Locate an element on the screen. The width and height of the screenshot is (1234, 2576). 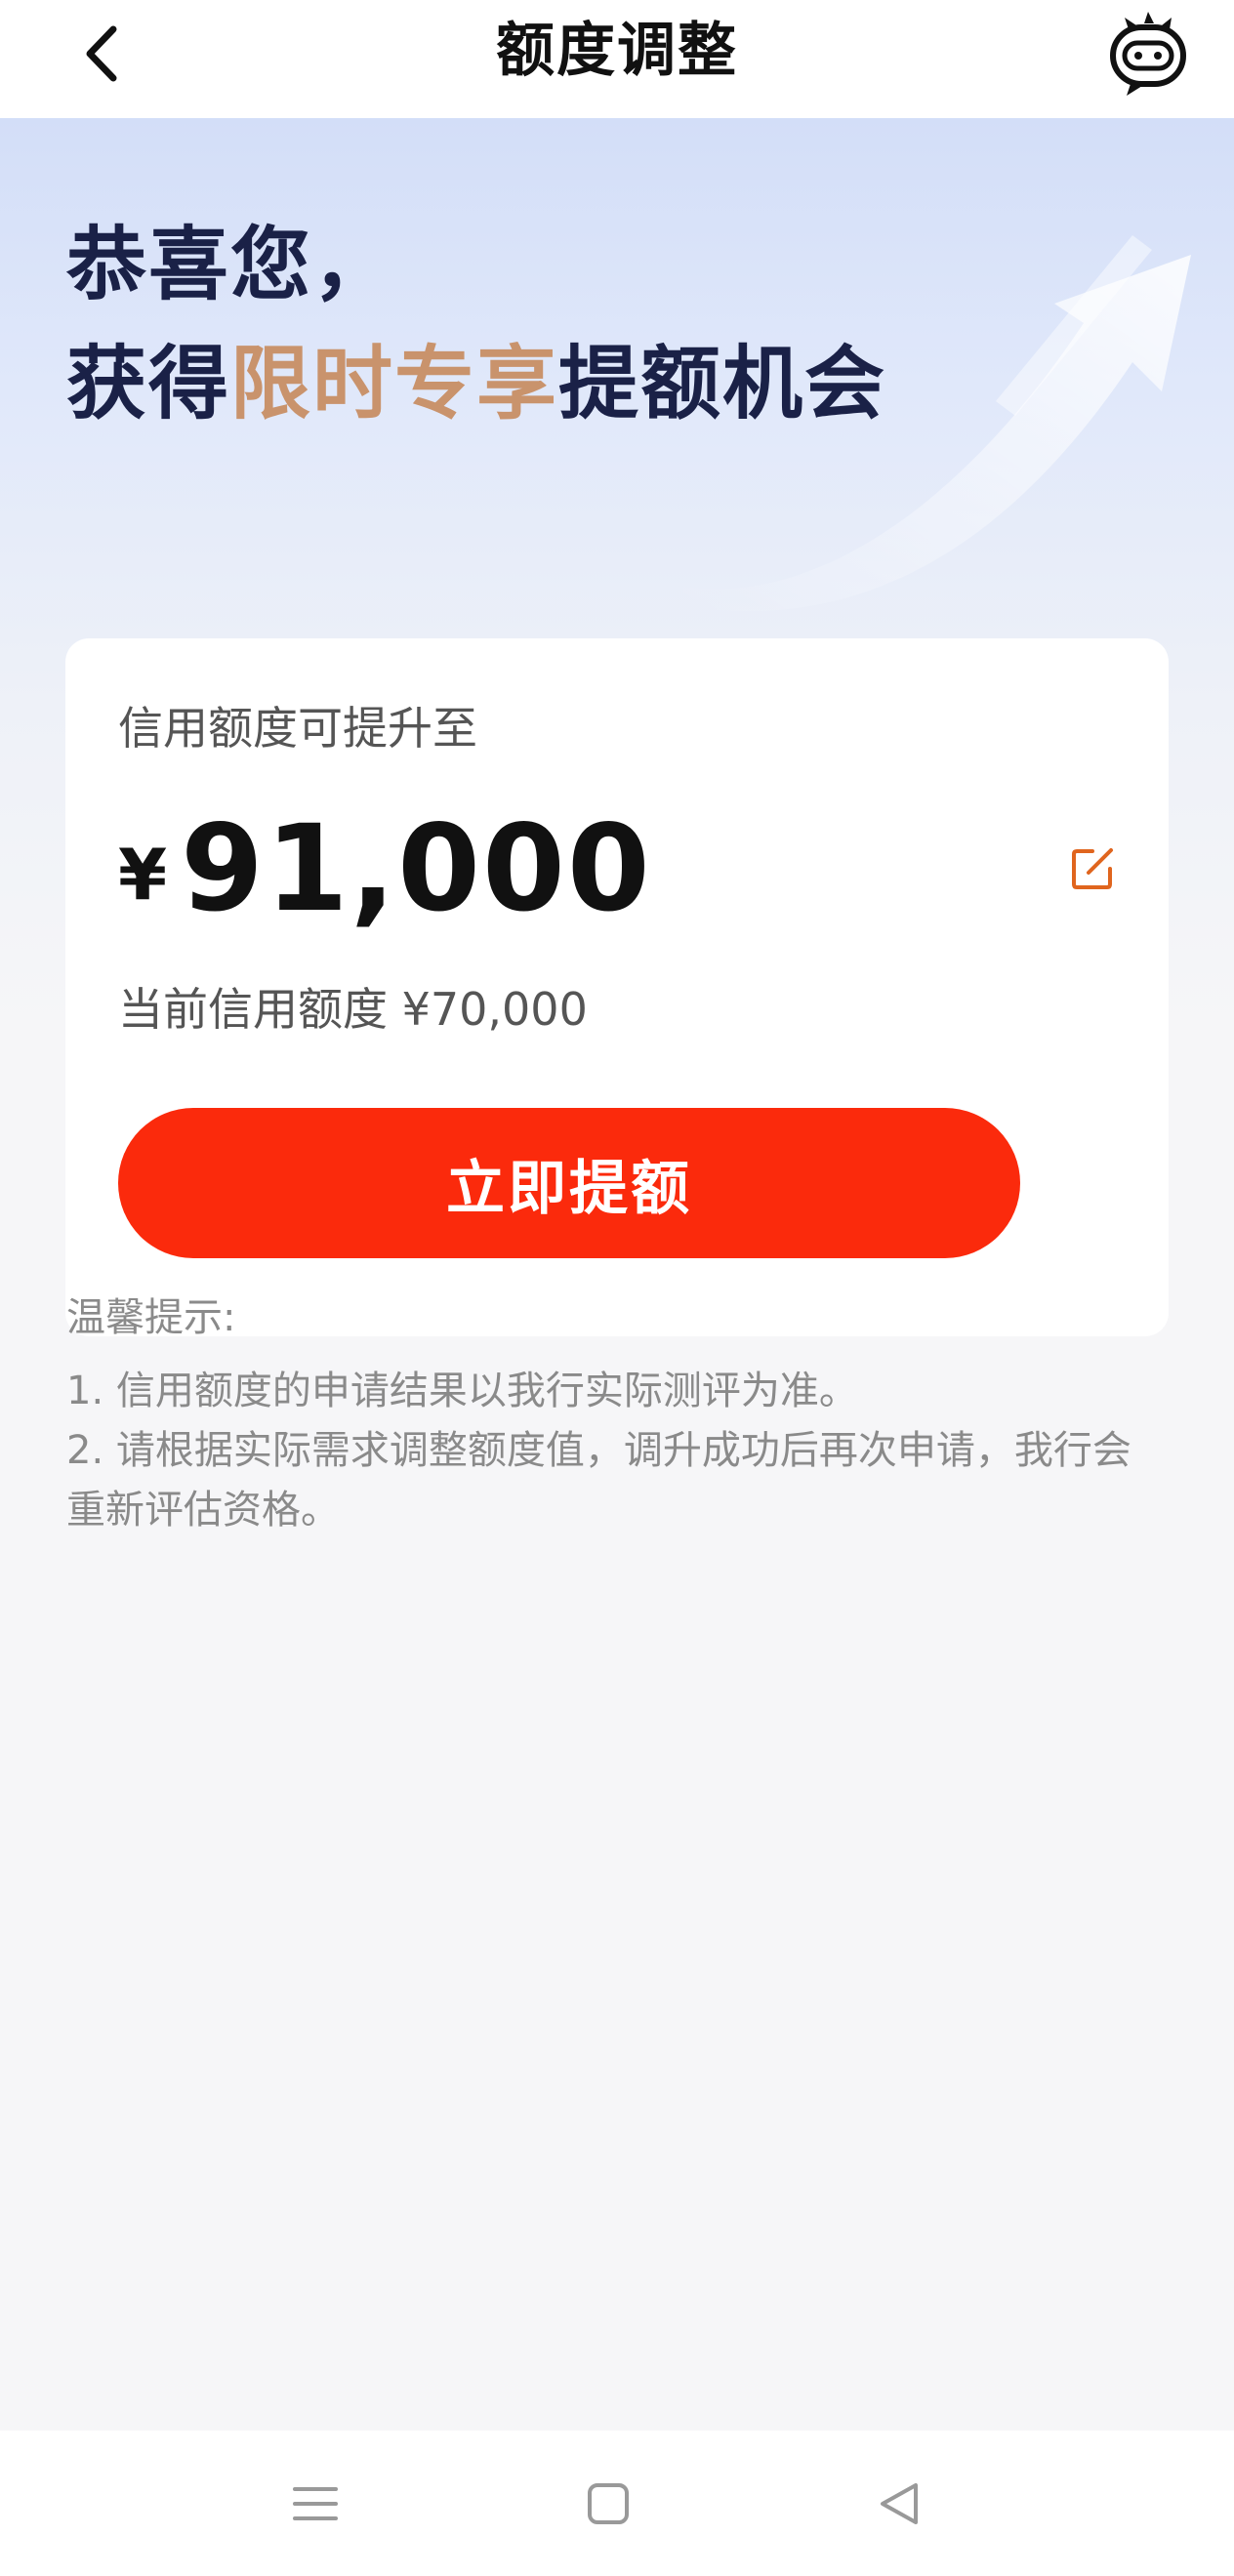
headline: 恭喜您， 获得限时专享提额机会 is located at coordinates (476, 325).